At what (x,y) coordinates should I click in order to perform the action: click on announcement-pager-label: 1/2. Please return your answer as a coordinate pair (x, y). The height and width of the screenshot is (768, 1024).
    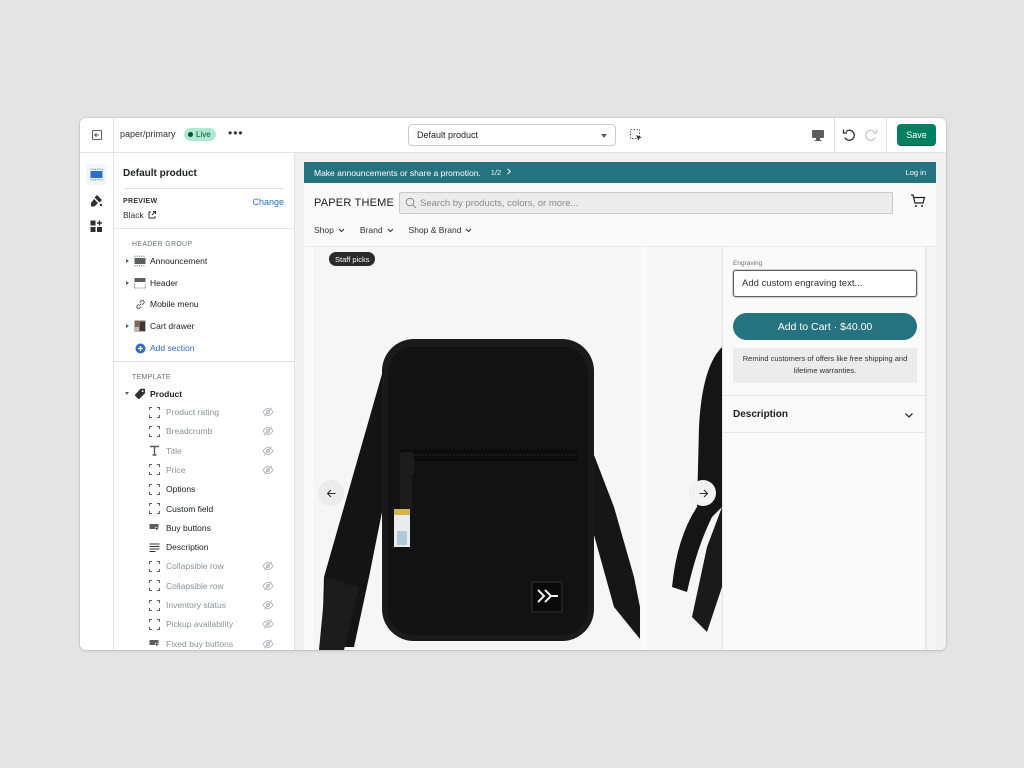
    Looking at the image, I should click on (496, 172).